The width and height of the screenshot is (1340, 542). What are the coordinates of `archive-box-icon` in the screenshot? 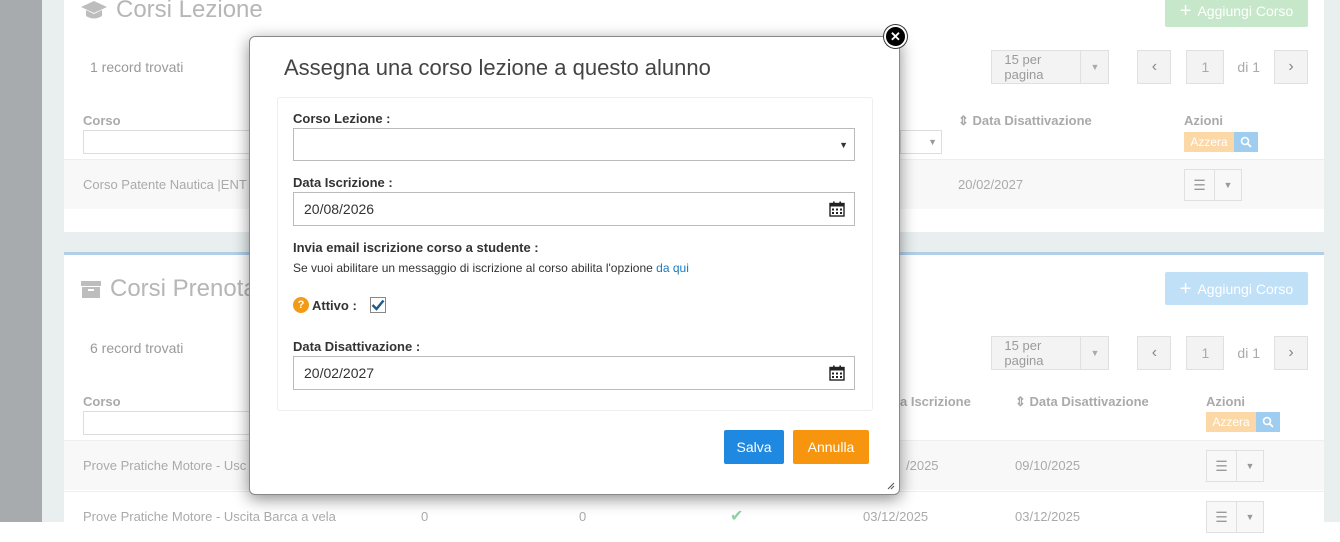 It's located at (91, 289).